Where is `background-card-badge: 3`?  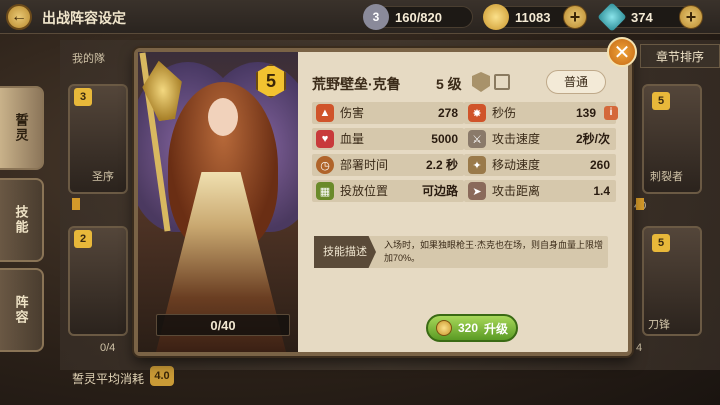
background-card-badge: 3 is located at coordinates (83, 97).